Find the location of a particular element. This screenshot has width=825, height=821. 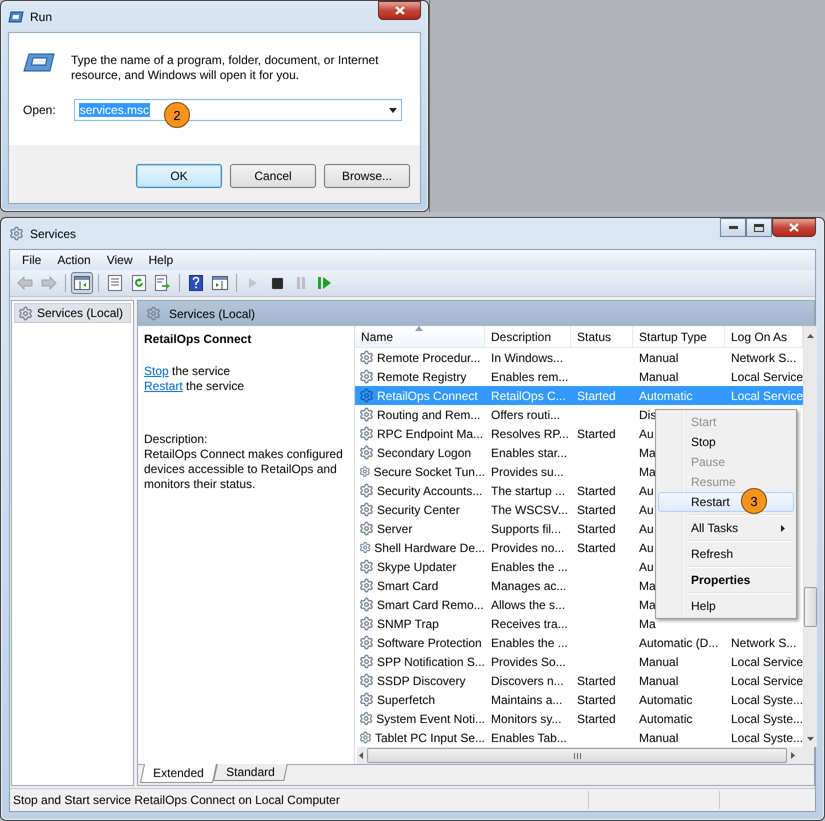

table-cell: Smart Card is located at coordinates (407, 585).